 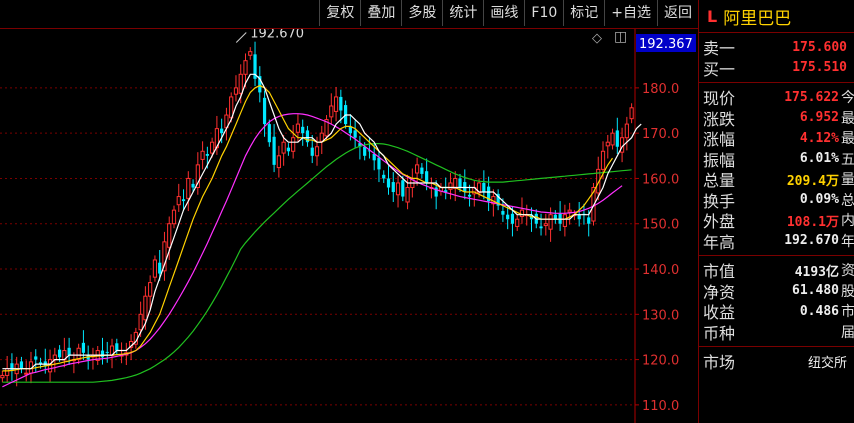 I want to click on y-tick-label: 180.0, so click(x=660, y=89).